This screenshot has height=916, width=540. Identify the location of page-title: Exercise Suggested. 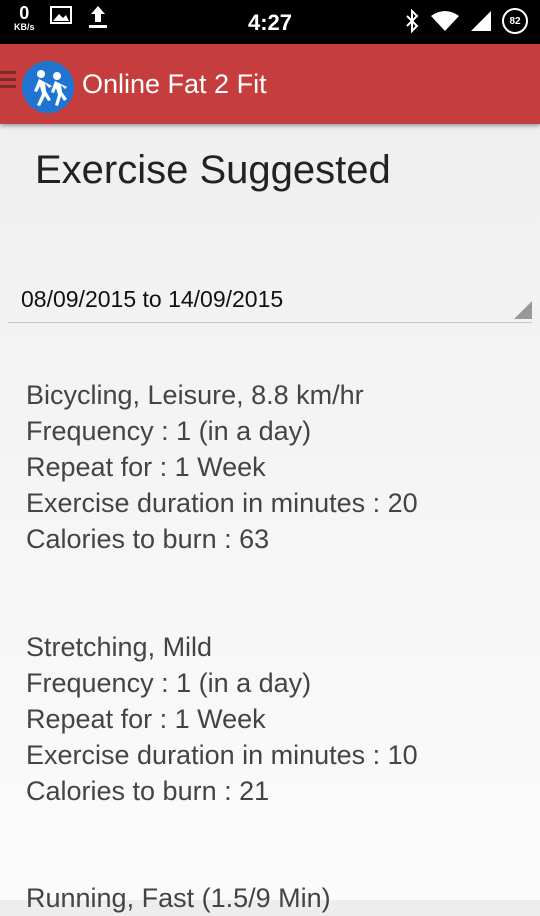
(213, 170).